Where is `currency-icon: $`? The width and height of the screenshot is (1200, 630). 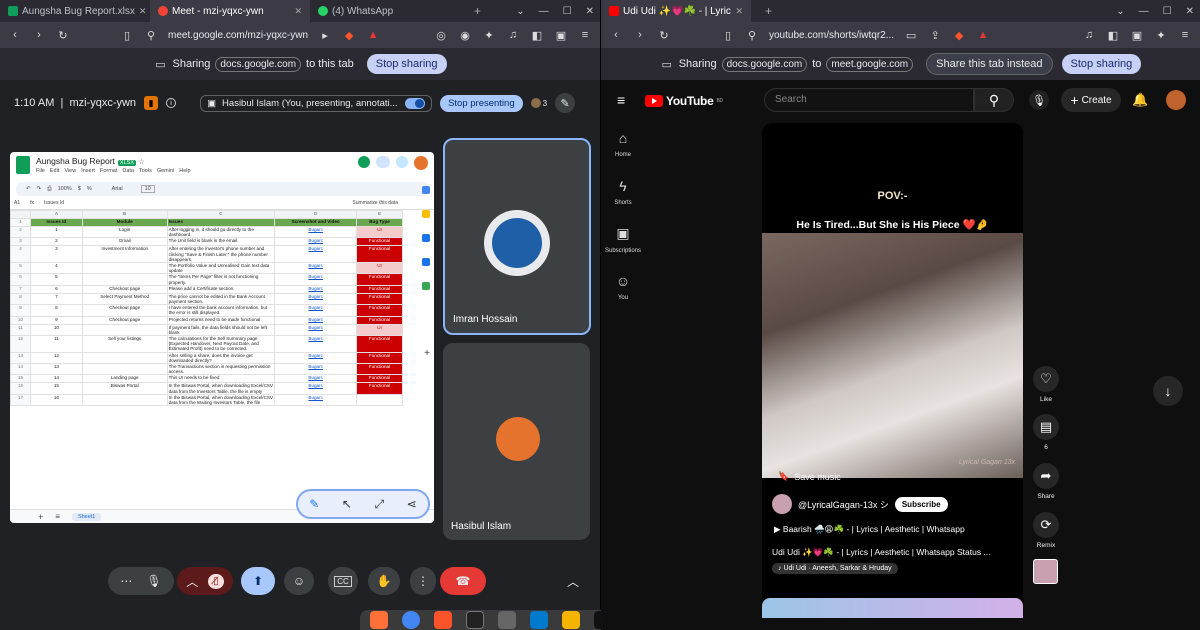
currency-icon: $ is located at coordinates (79, 189).